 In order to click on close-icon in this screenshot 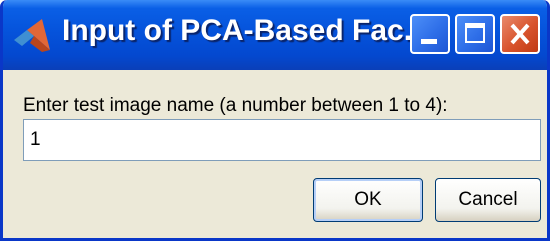, I will do `click(520, 34)`.